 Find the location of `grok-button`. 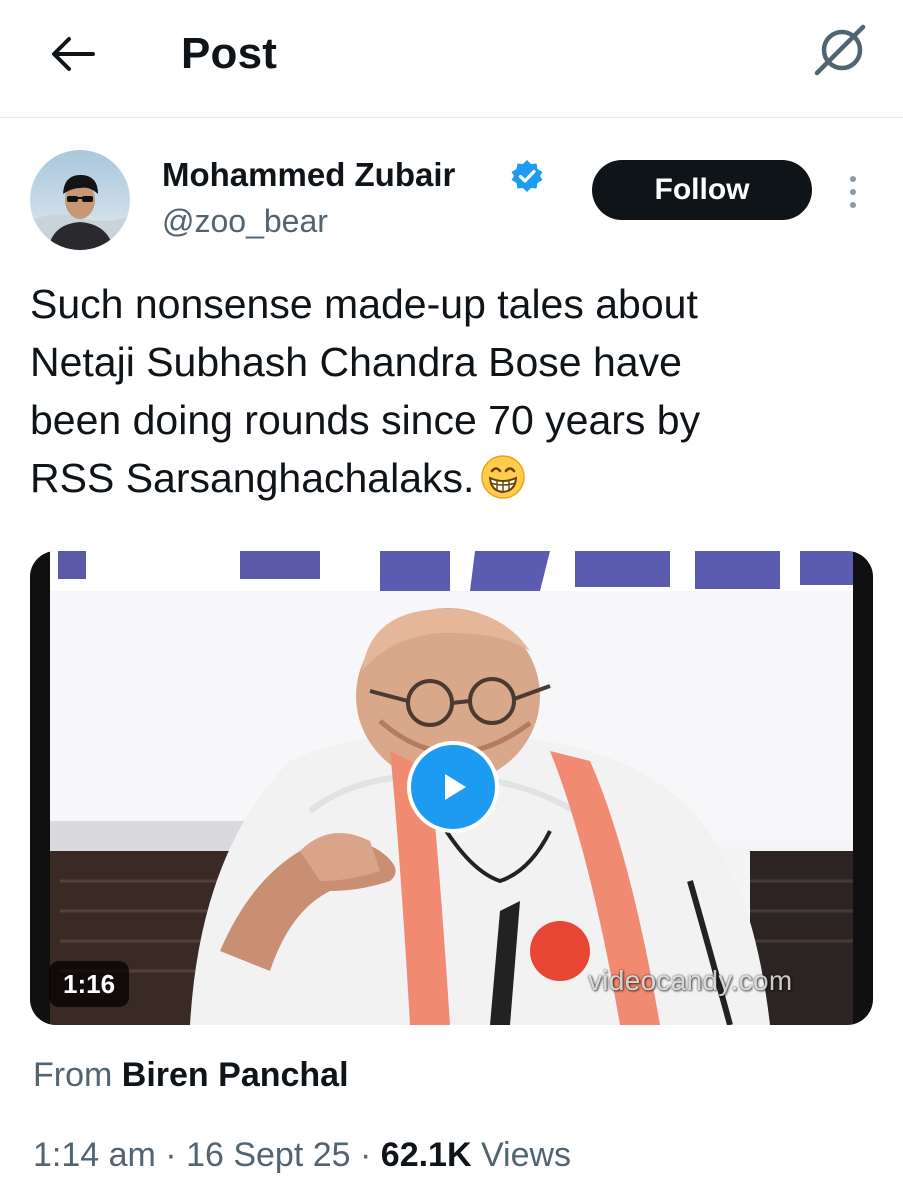

grok-button is located at coordinates (840, 50).